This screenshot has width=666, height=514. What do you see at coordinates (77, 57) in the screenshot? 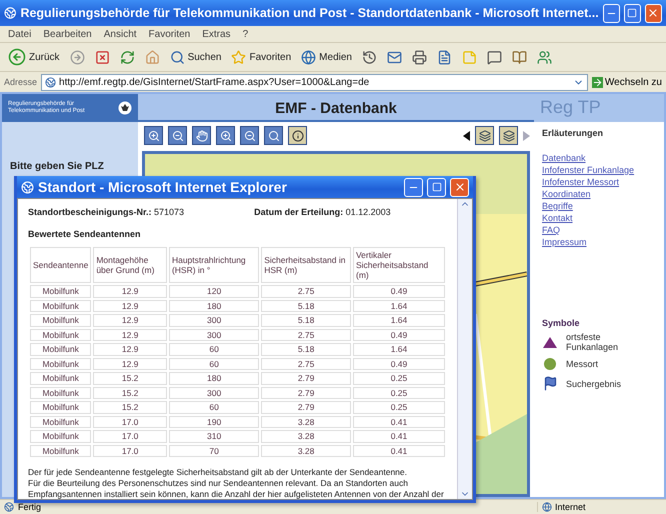
I see `forward-icon` at bounding box center [77, 57].